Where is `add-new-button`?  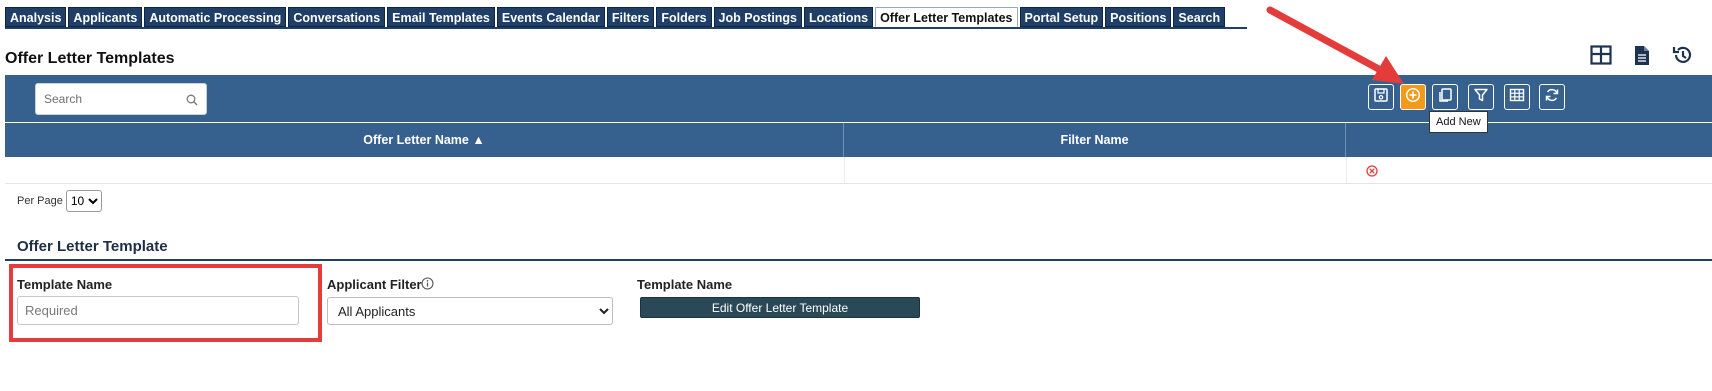
add-new-button is located at coordinates (1413, 97).